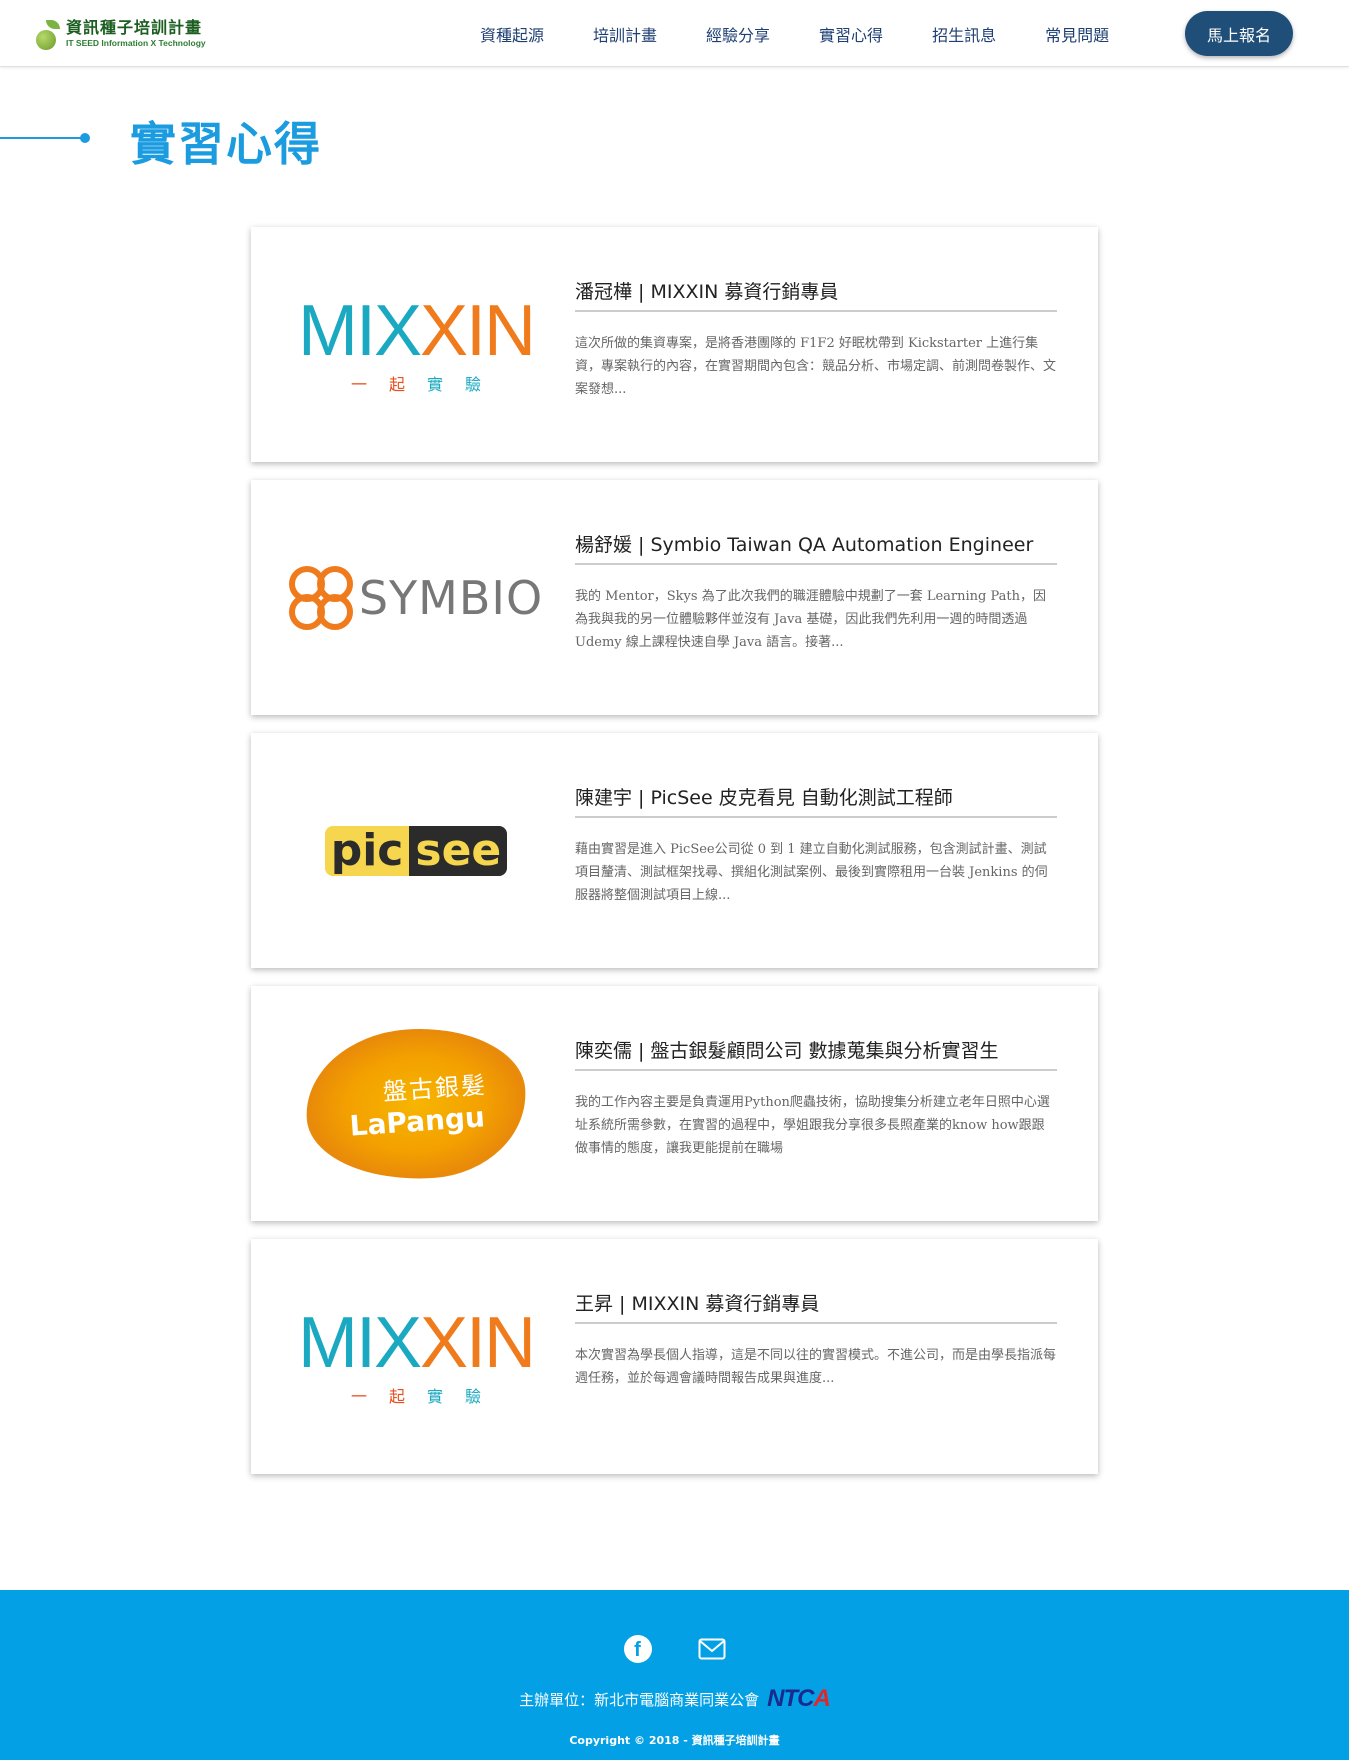 The height and width of the screenshot is (1760, 1349). What do you see at coordinates (816, 800) in the screenshot?
I see `post-title: 陳建宇 | PicSee 皮克看見 自動化測試工程師` at bounding box center [816, 800].